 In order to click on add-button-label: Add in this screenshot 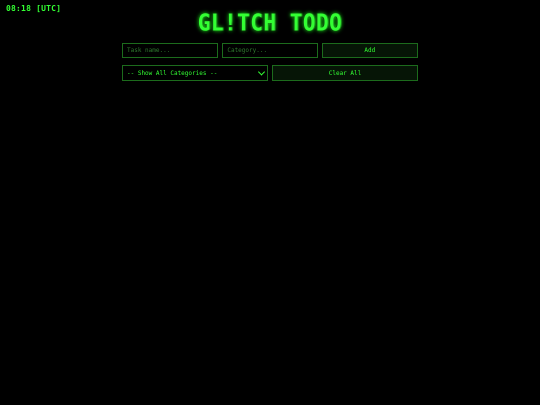, I will do `click(370, 50)`.